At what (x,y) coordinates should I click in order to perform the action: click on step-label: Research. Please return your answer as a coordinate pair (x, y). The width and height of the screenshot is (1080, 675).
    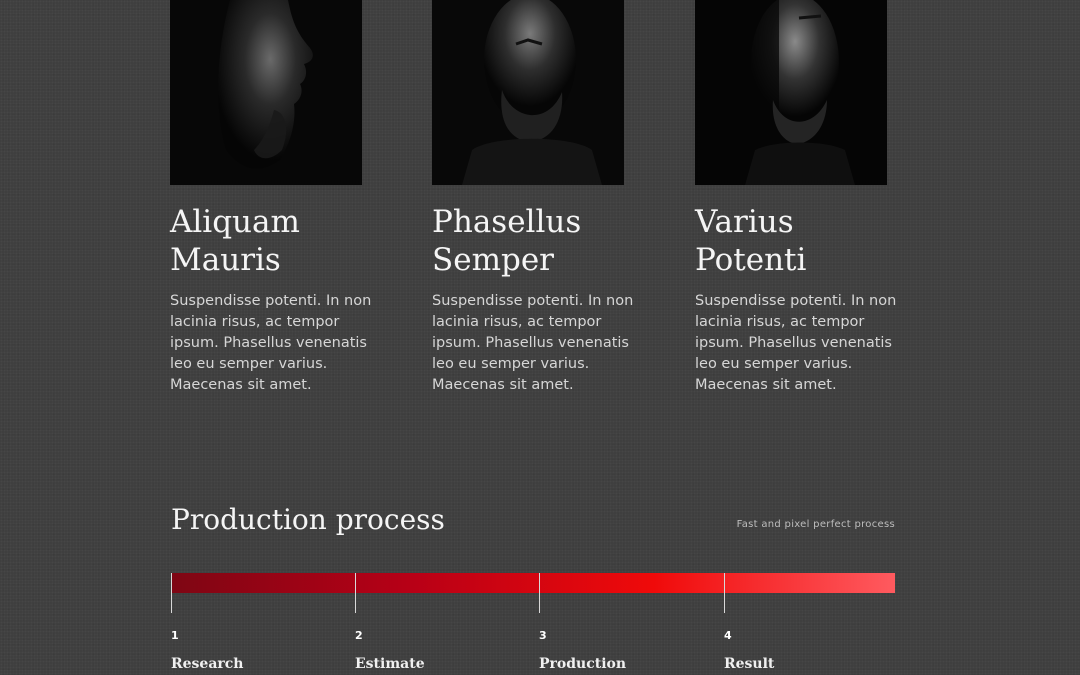
    Looking at the image, I should click on (207, 664).